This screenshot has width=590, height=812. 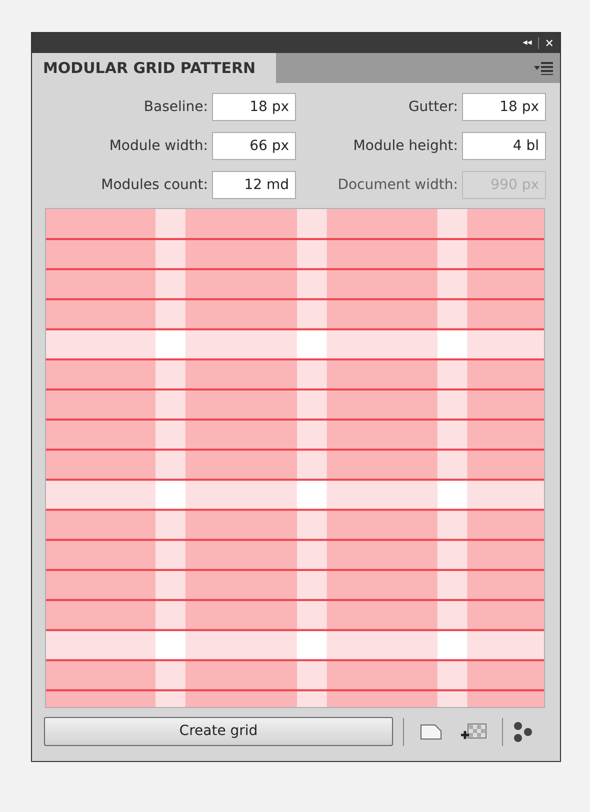 I want to click on close-button: ✕, so click(x=549, y=43).